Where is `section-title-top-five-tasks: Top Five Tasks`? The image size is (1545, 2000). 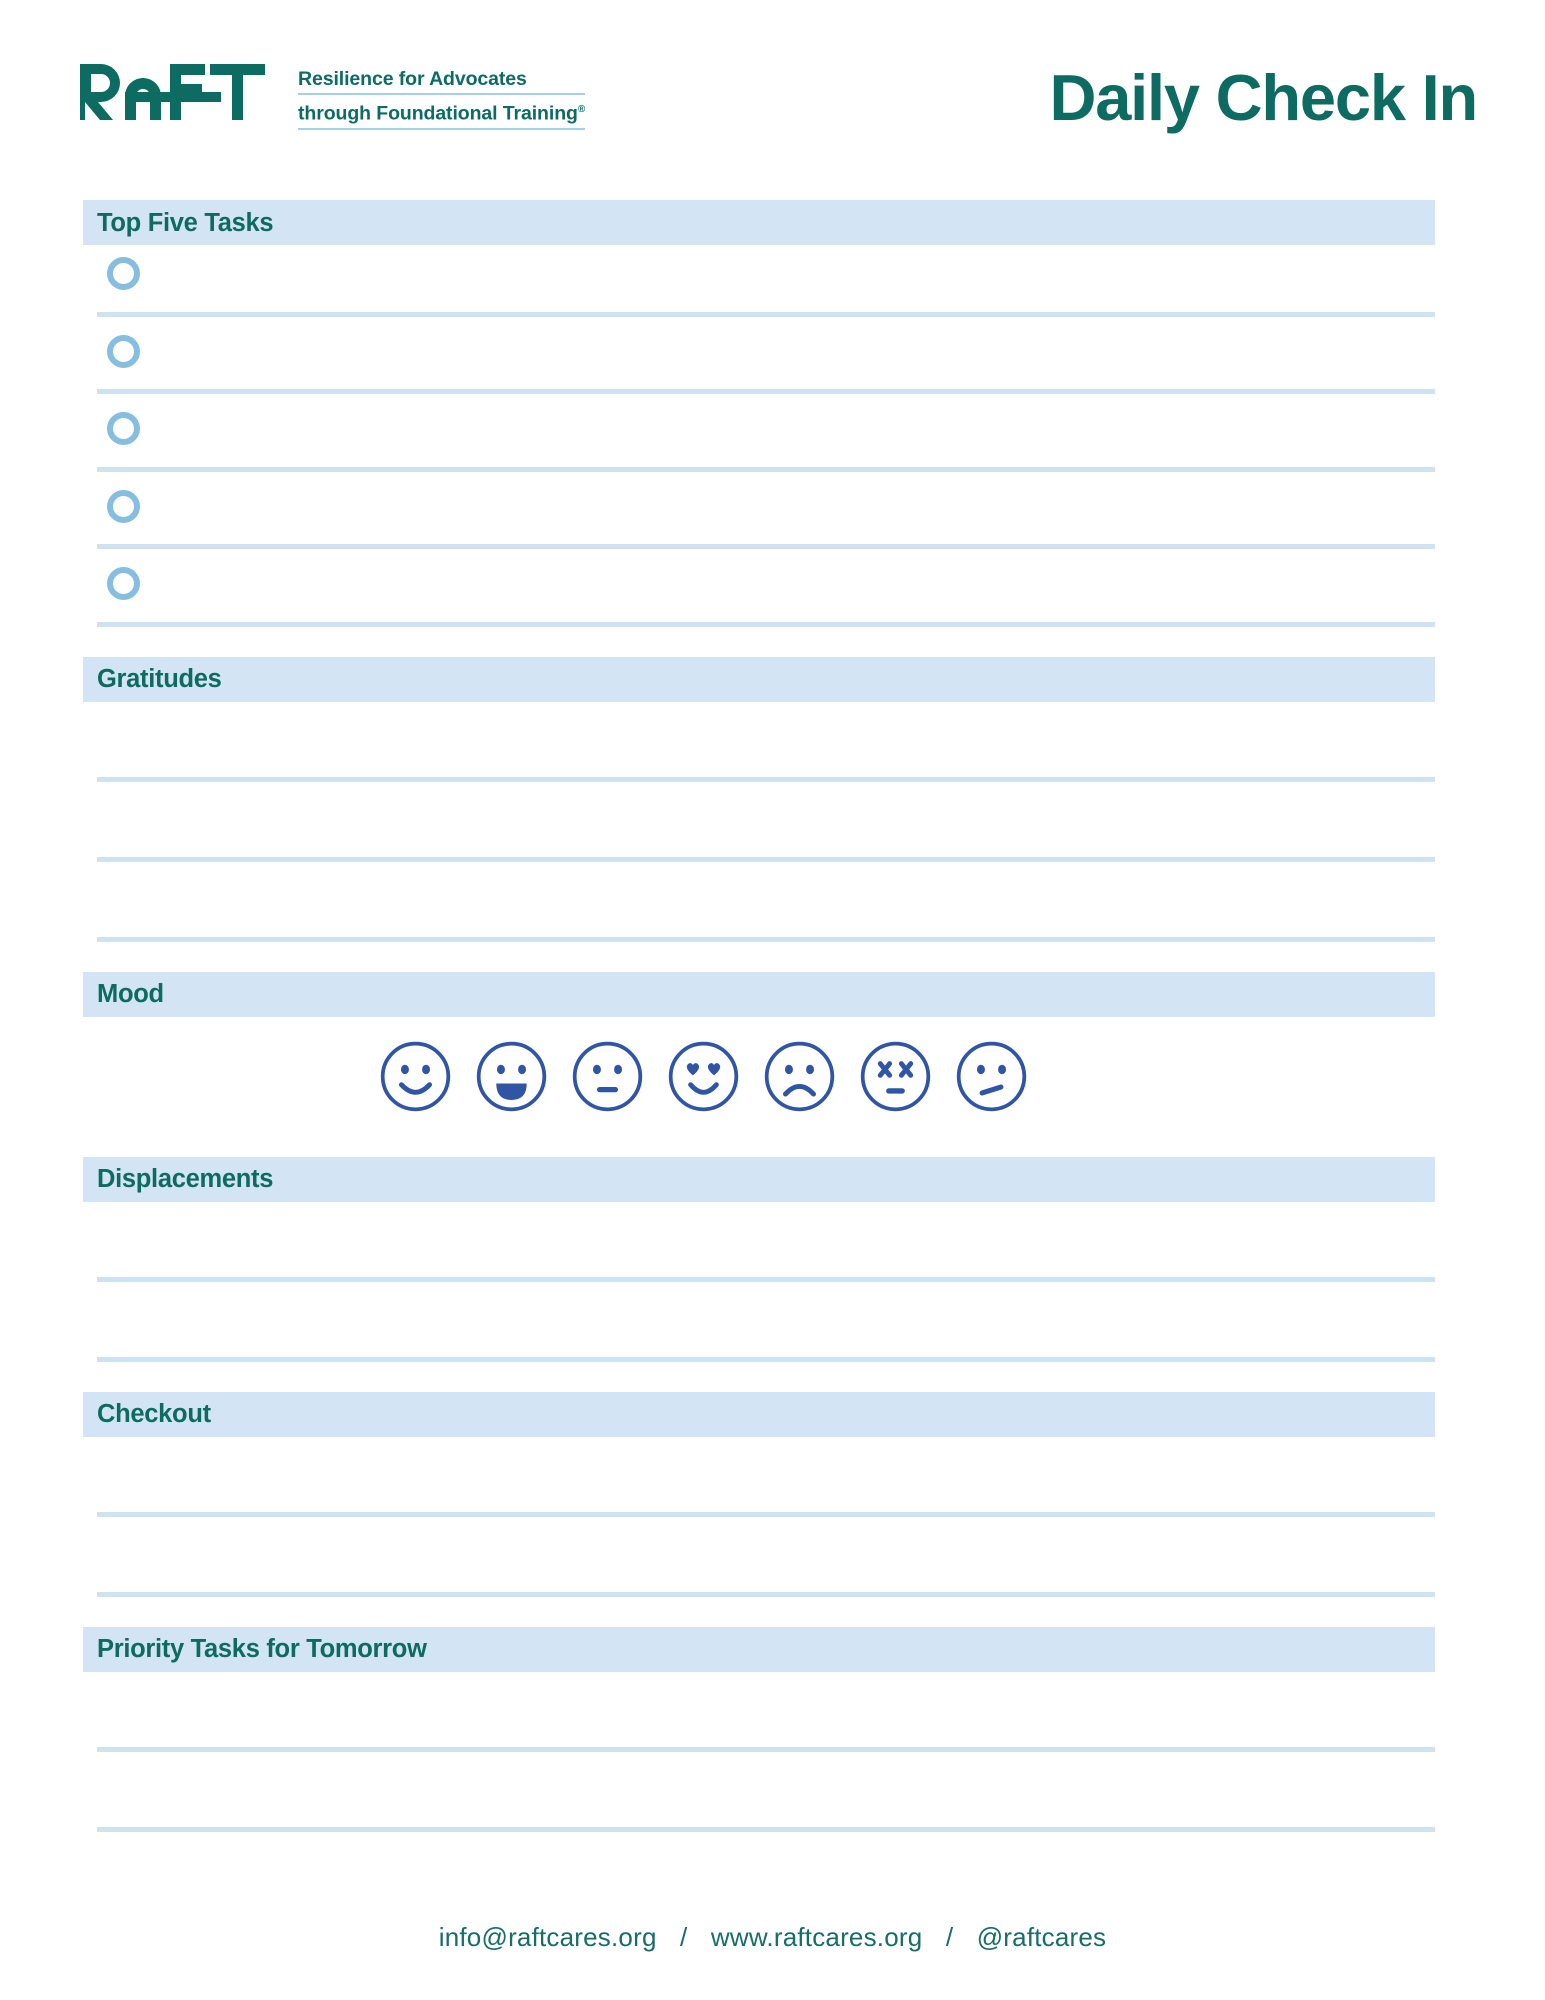
section-title-top-five-tasks: Top Five Tasks is located at coordinates (185, 222).